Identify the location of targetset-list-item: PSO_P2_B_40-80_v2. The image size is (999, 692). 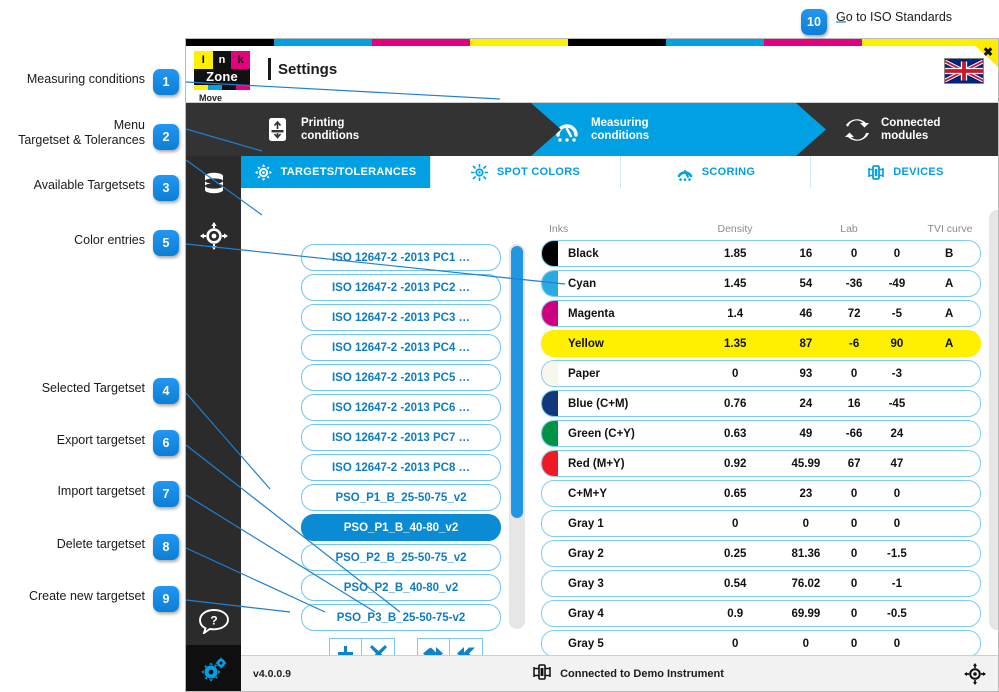
(401, 587).